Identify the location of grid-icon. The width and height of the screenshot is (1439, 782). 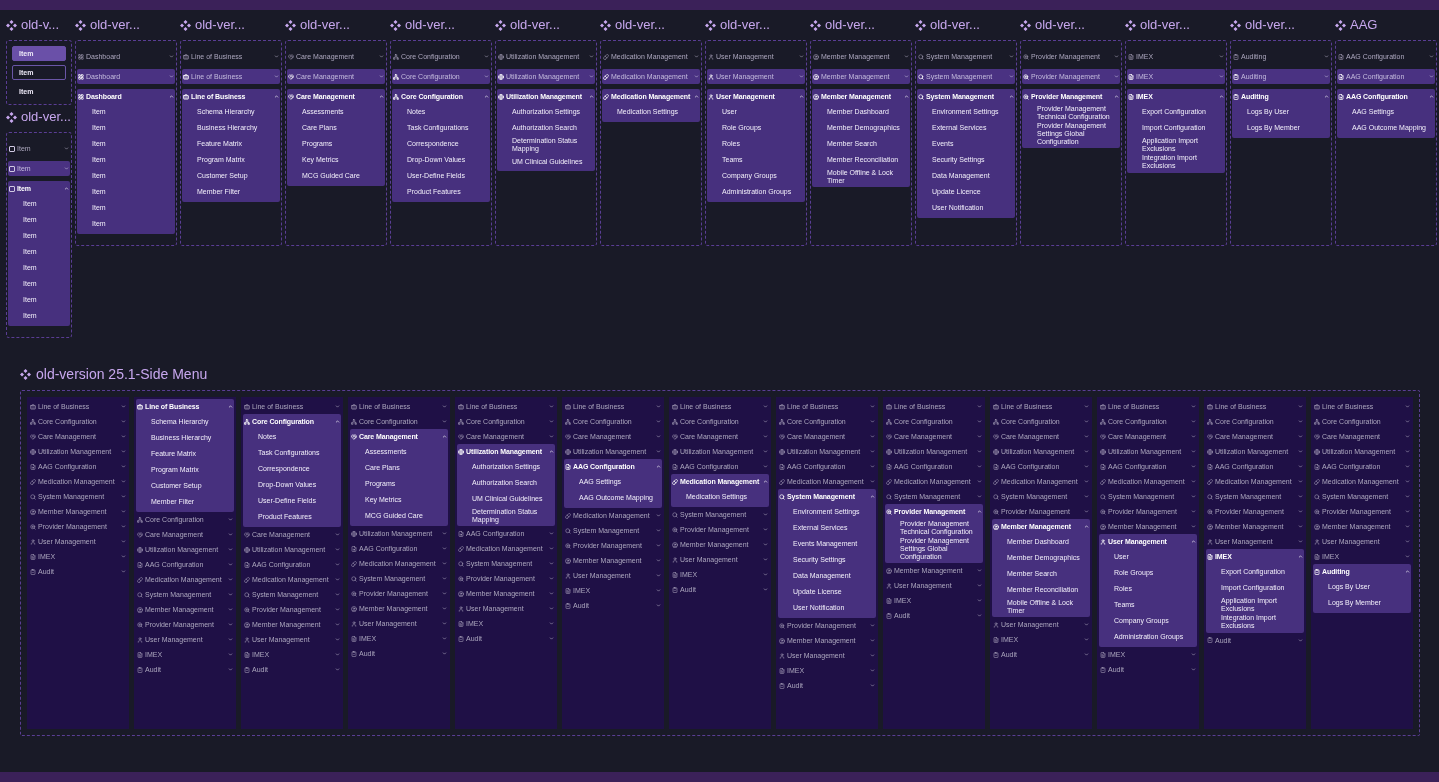
(81, 56).